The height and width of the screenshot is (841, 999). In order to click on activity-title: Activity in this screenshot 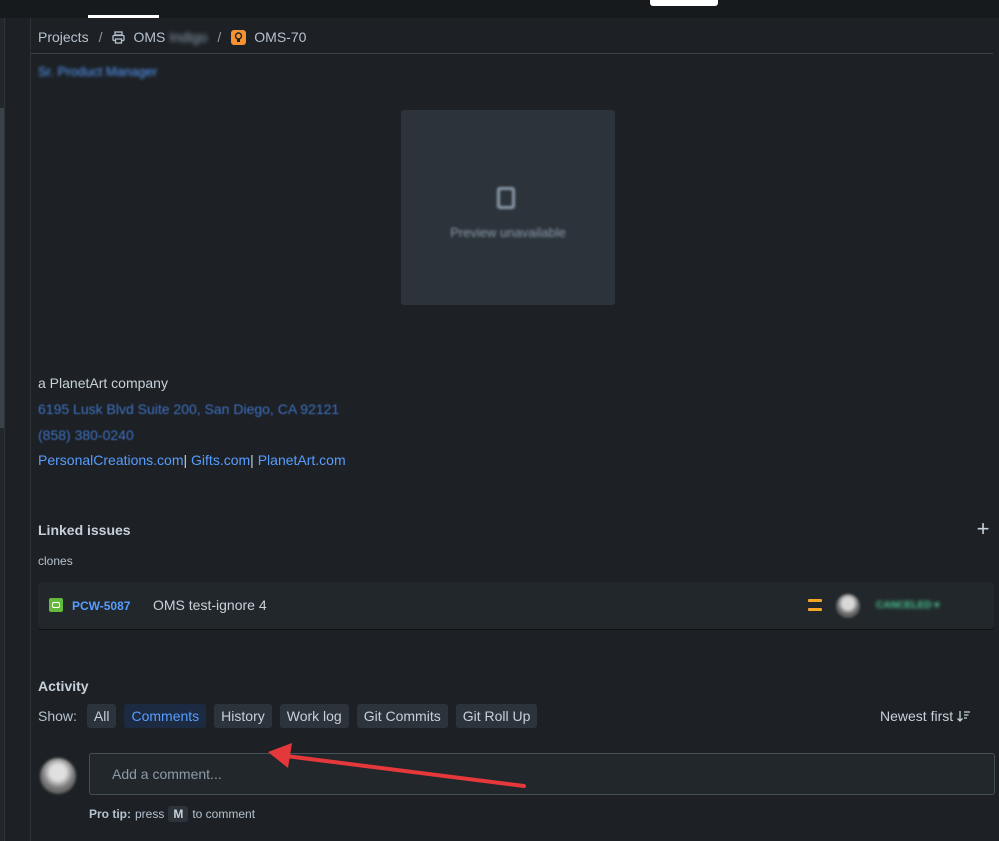, I will do `click(63, 686)`.